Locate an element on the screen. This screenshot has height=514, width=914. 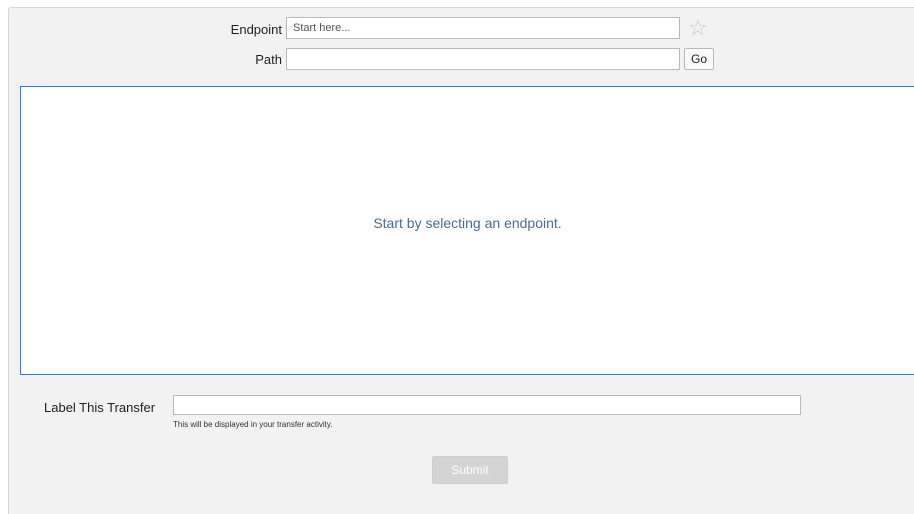
path-label: Path is located at coordinates (268, 59).